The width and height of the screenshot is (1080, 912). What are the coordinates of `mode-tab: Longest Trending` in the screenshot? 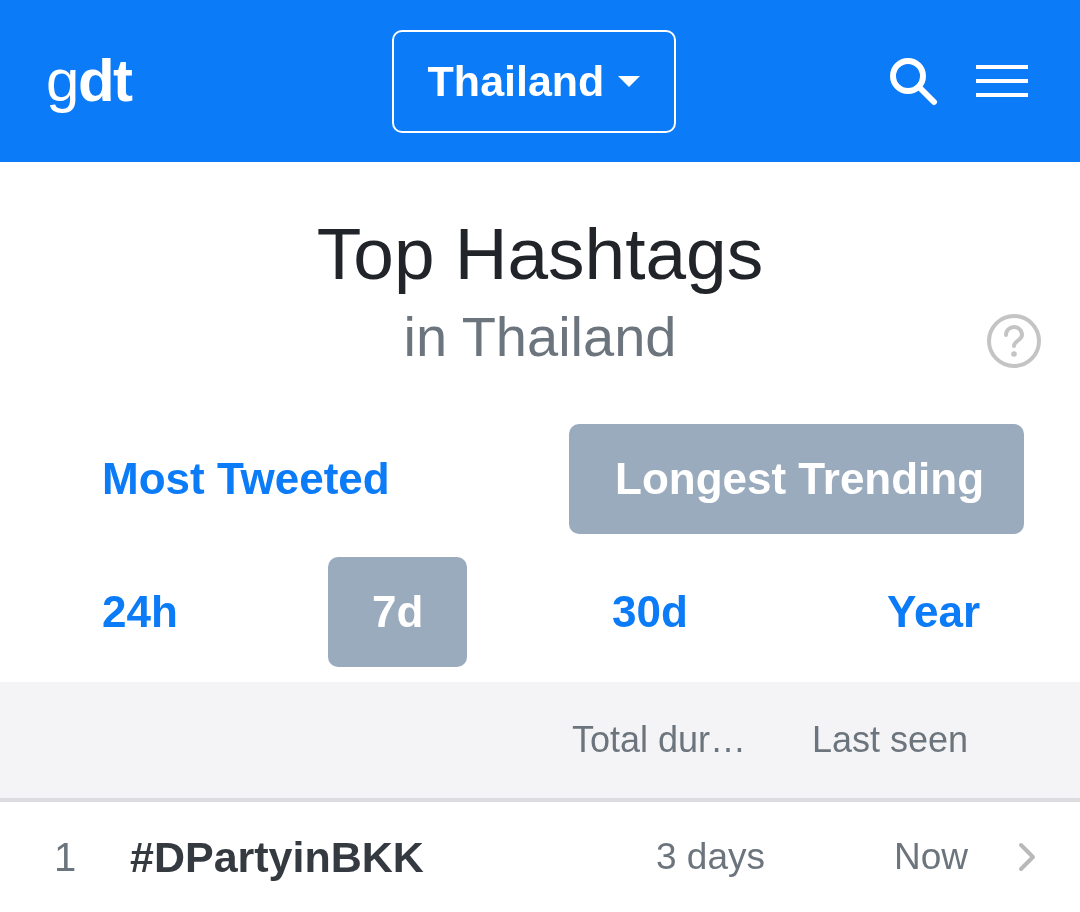 It's located at (796, 479).